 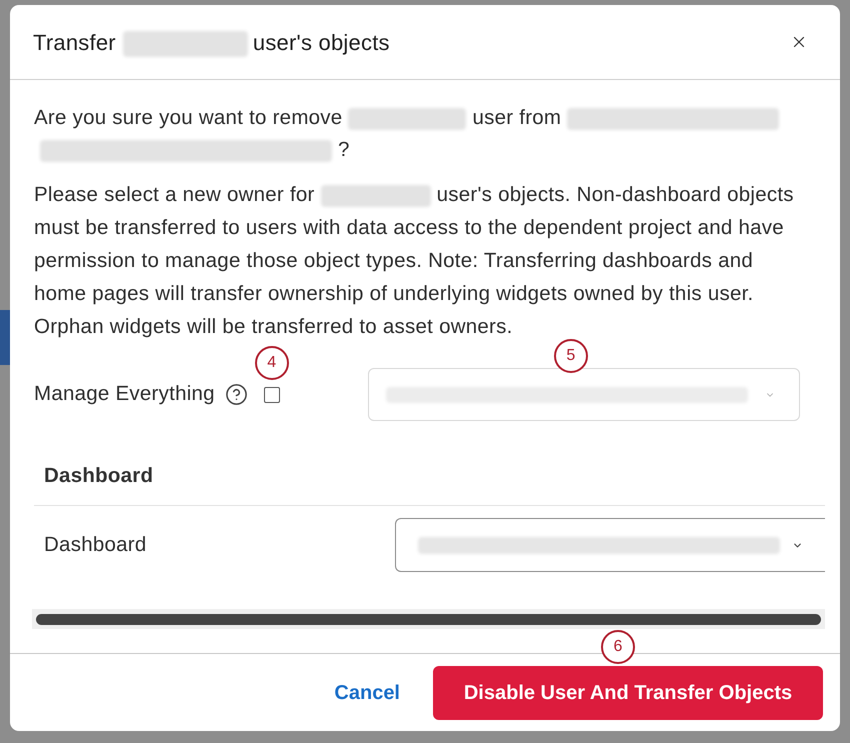 I want to click on horizontal-scrollbar, so click(x=428, y=619).